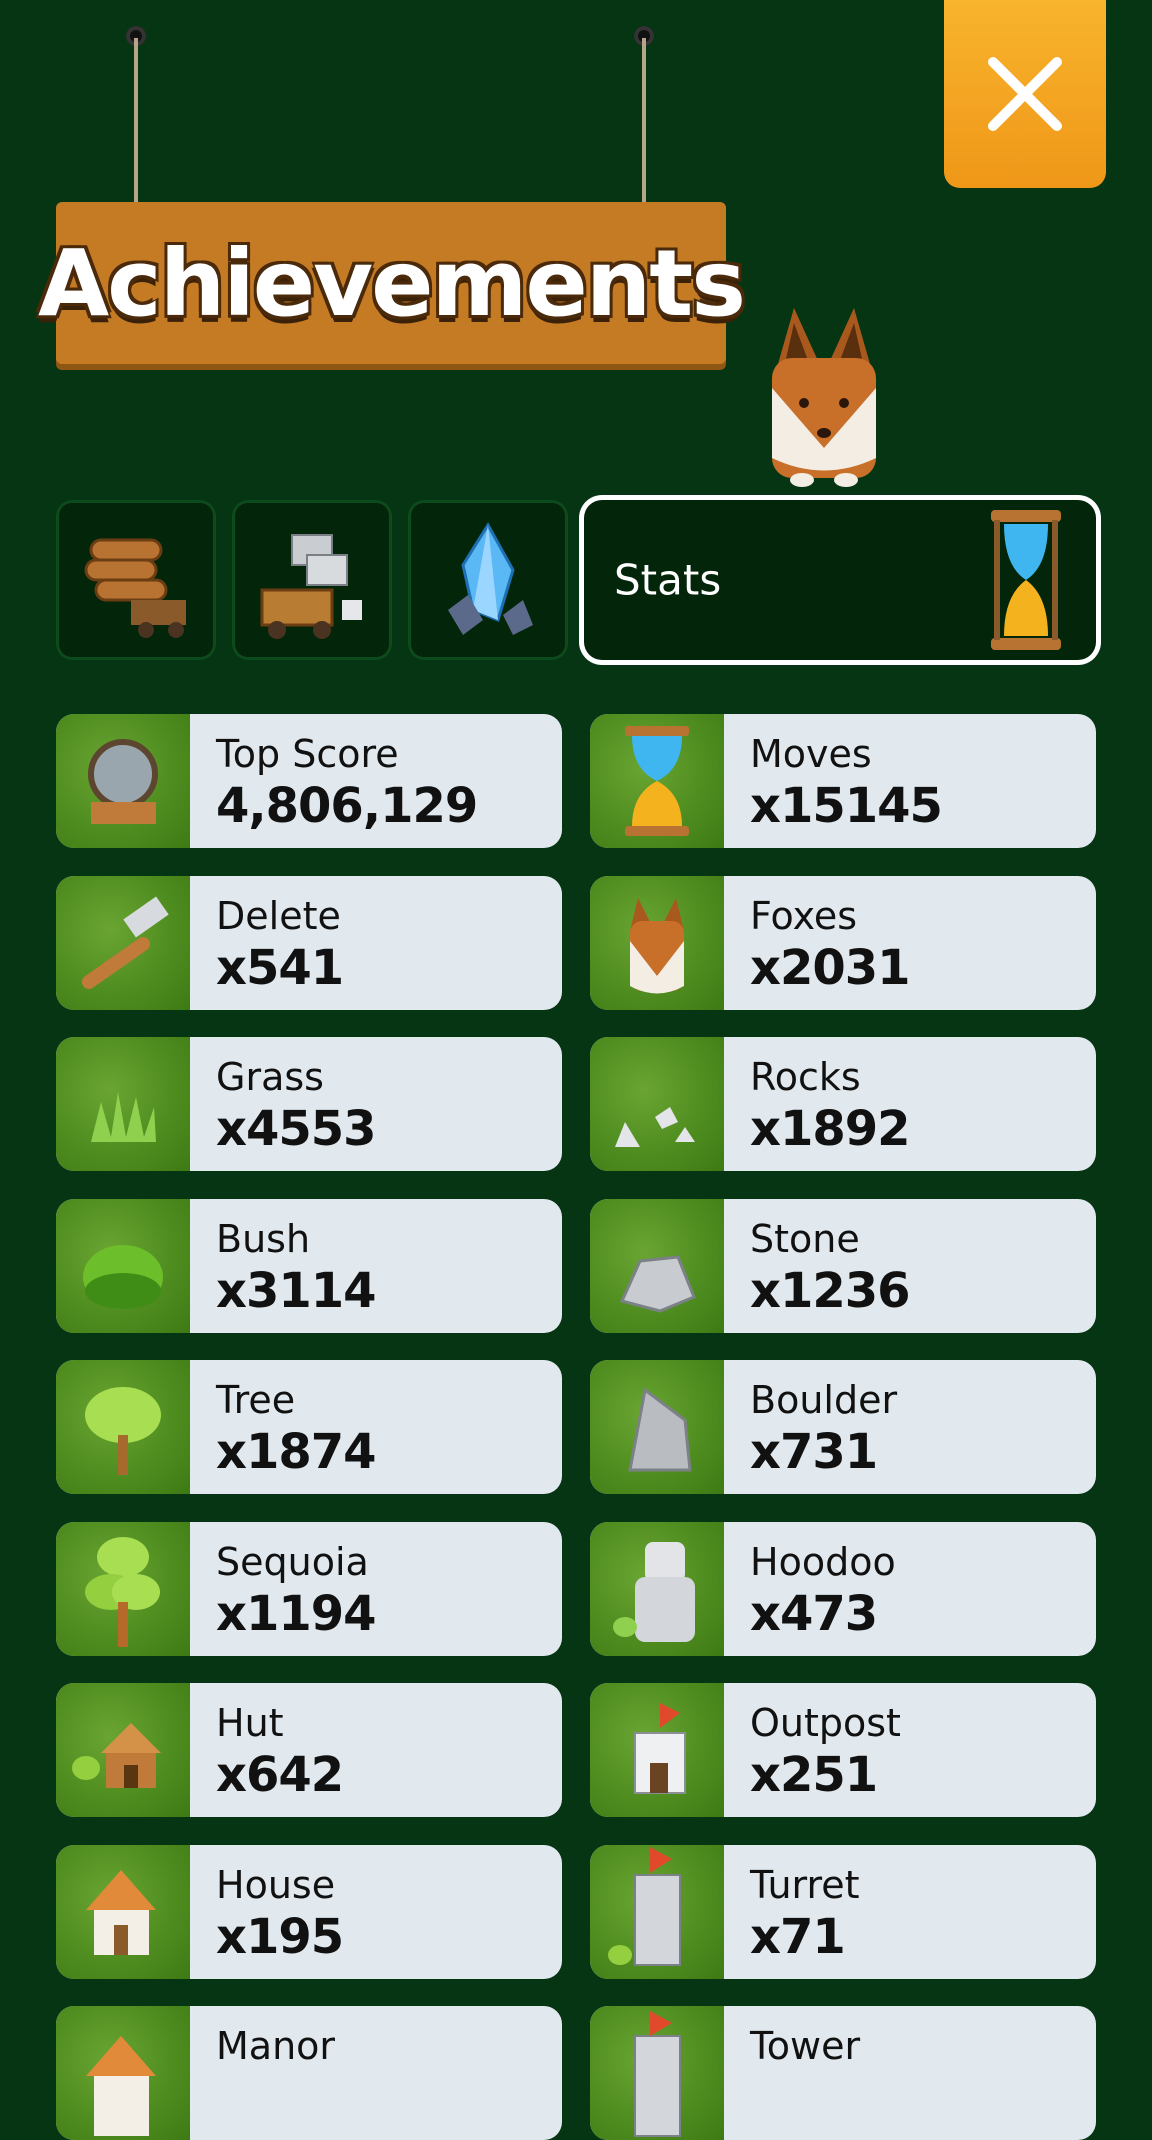  I want to click on hammer-icon, so click(125, 942).